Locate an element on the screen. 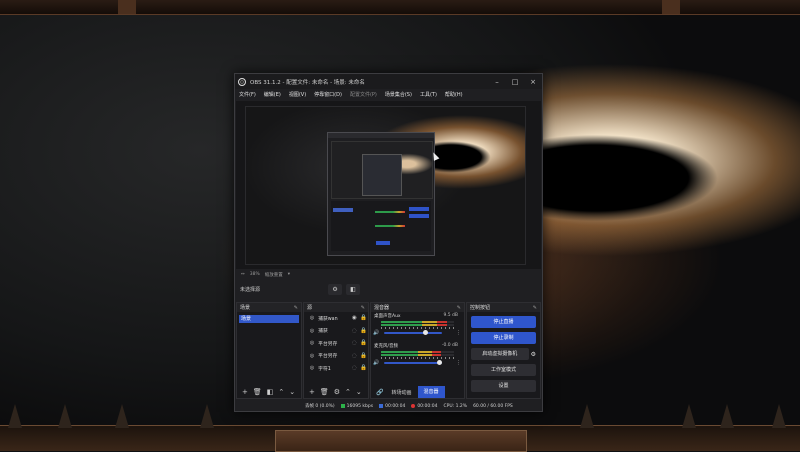 Image resolution: width=800 pixels, height=452 pixels. add-scene-icon: + is located at coordinates (245, 392).